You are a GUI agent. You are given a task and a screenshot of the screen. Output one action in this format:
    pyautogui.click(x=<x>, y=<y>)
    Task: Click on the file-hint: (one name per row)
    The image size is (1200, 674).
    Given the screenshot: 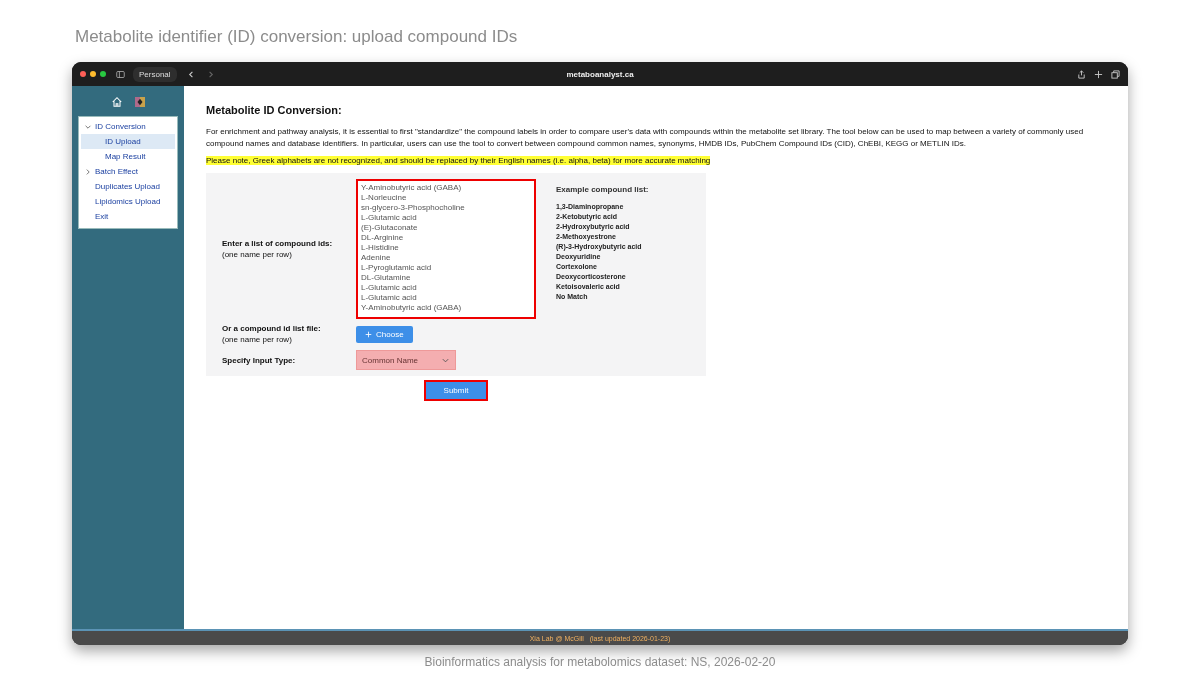 What is the action you would take?
    pyautogui.click(x=257, y=339)
    